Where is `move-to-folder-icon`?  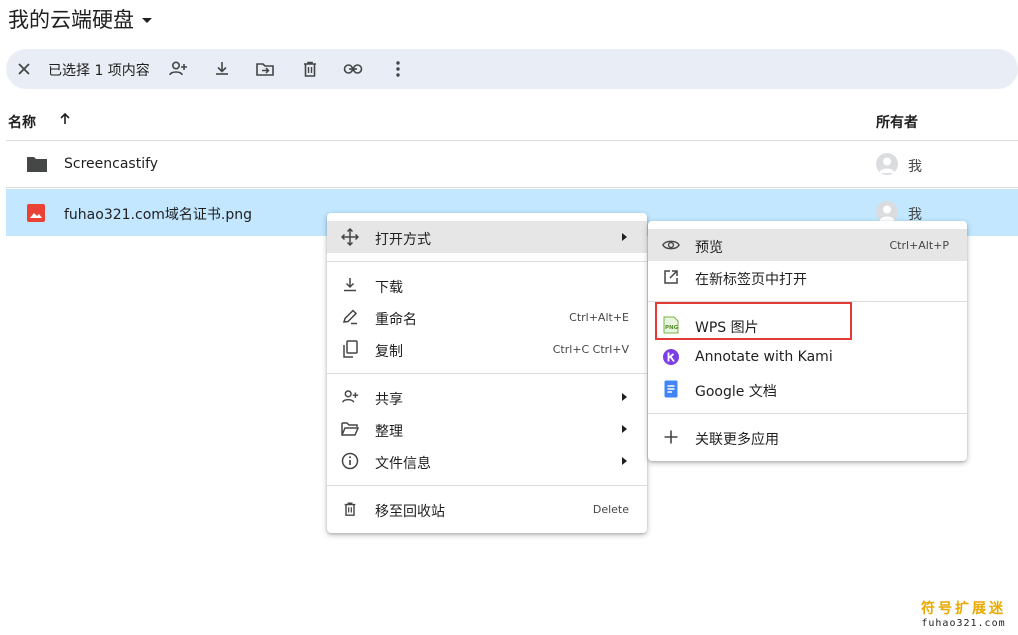
move-to-folder-icon is located at coordinates (265, 69).